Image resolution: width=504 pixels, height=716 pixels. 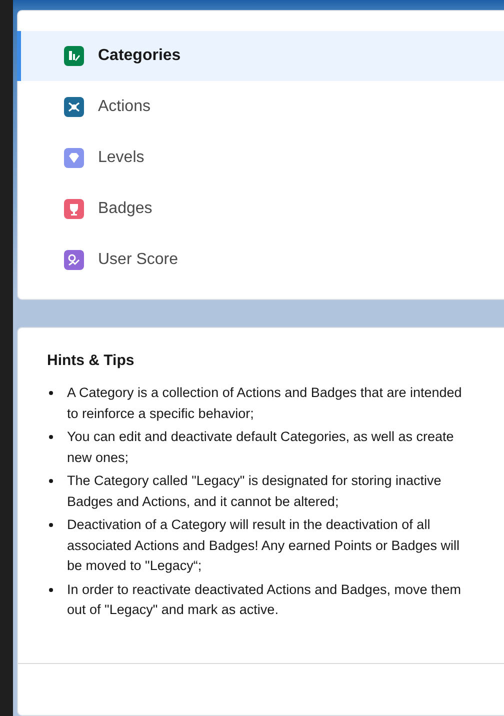 I want to click on nav-item: Categories, so click(x=260, y=56).